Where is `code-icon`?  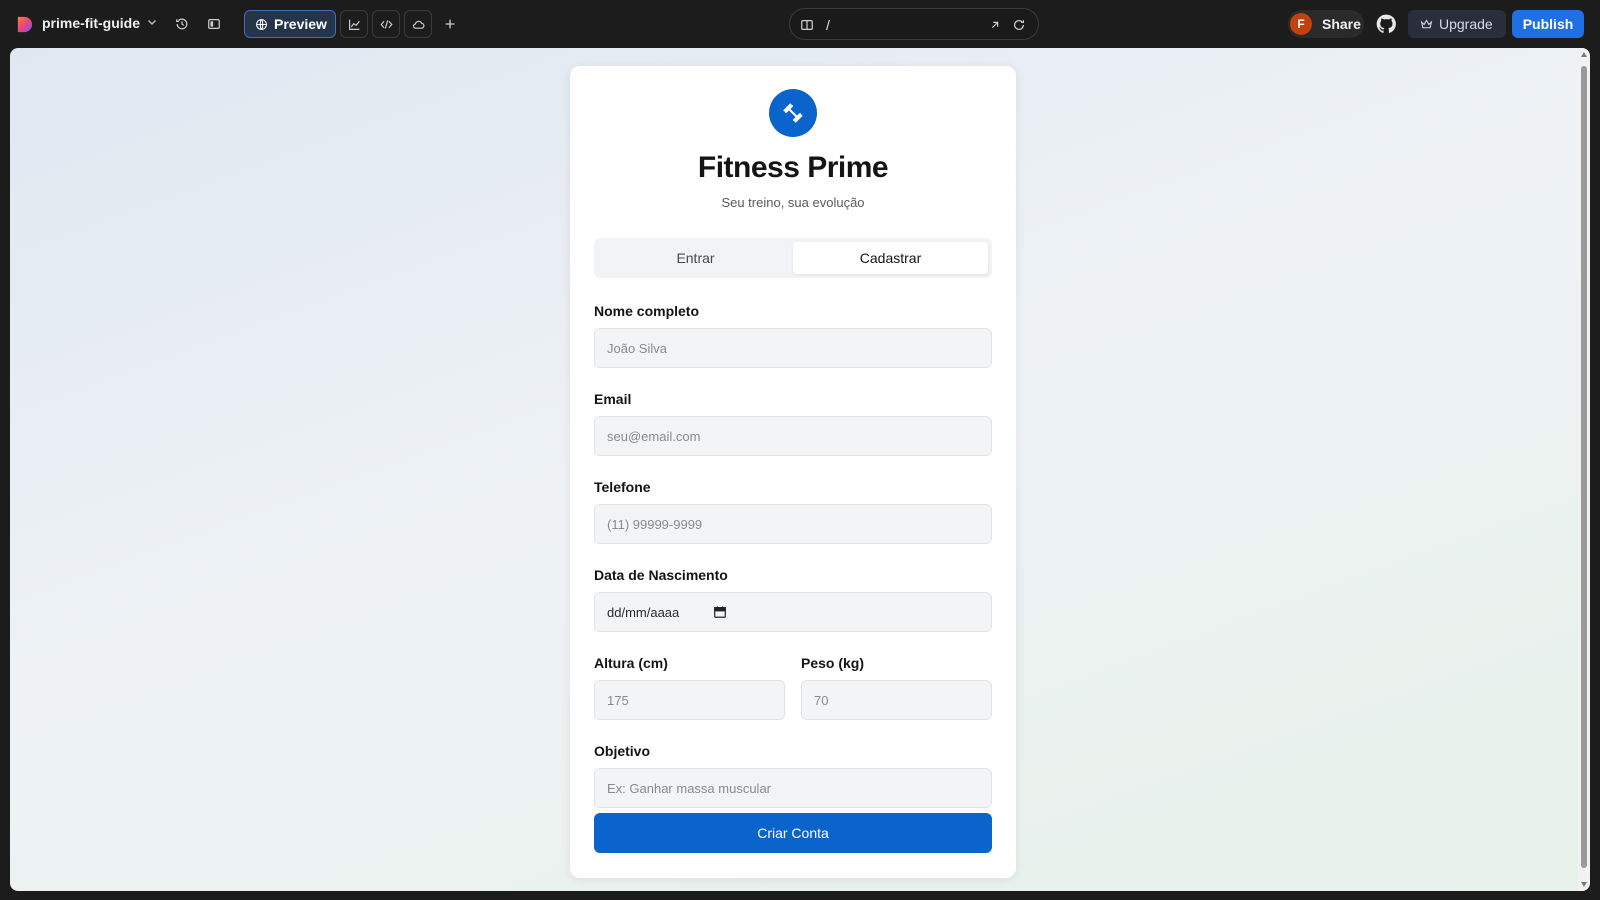 code-icon is located at coordinates (386, 24).